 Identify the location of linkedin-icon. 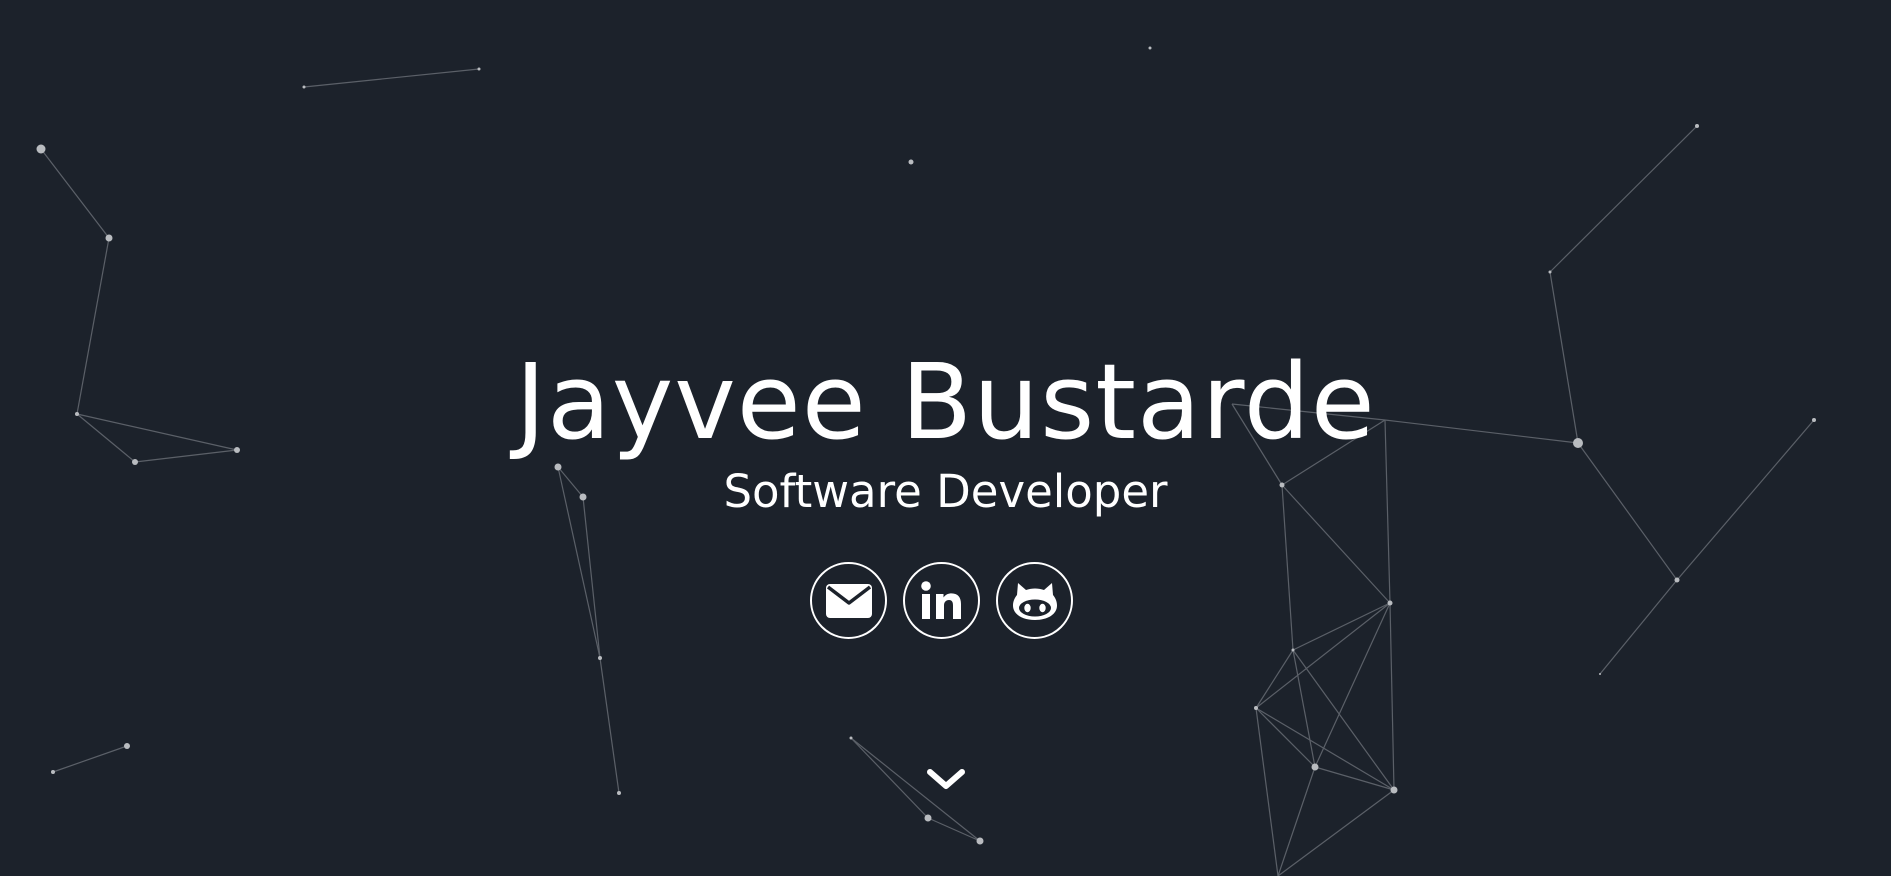
(940, 599).